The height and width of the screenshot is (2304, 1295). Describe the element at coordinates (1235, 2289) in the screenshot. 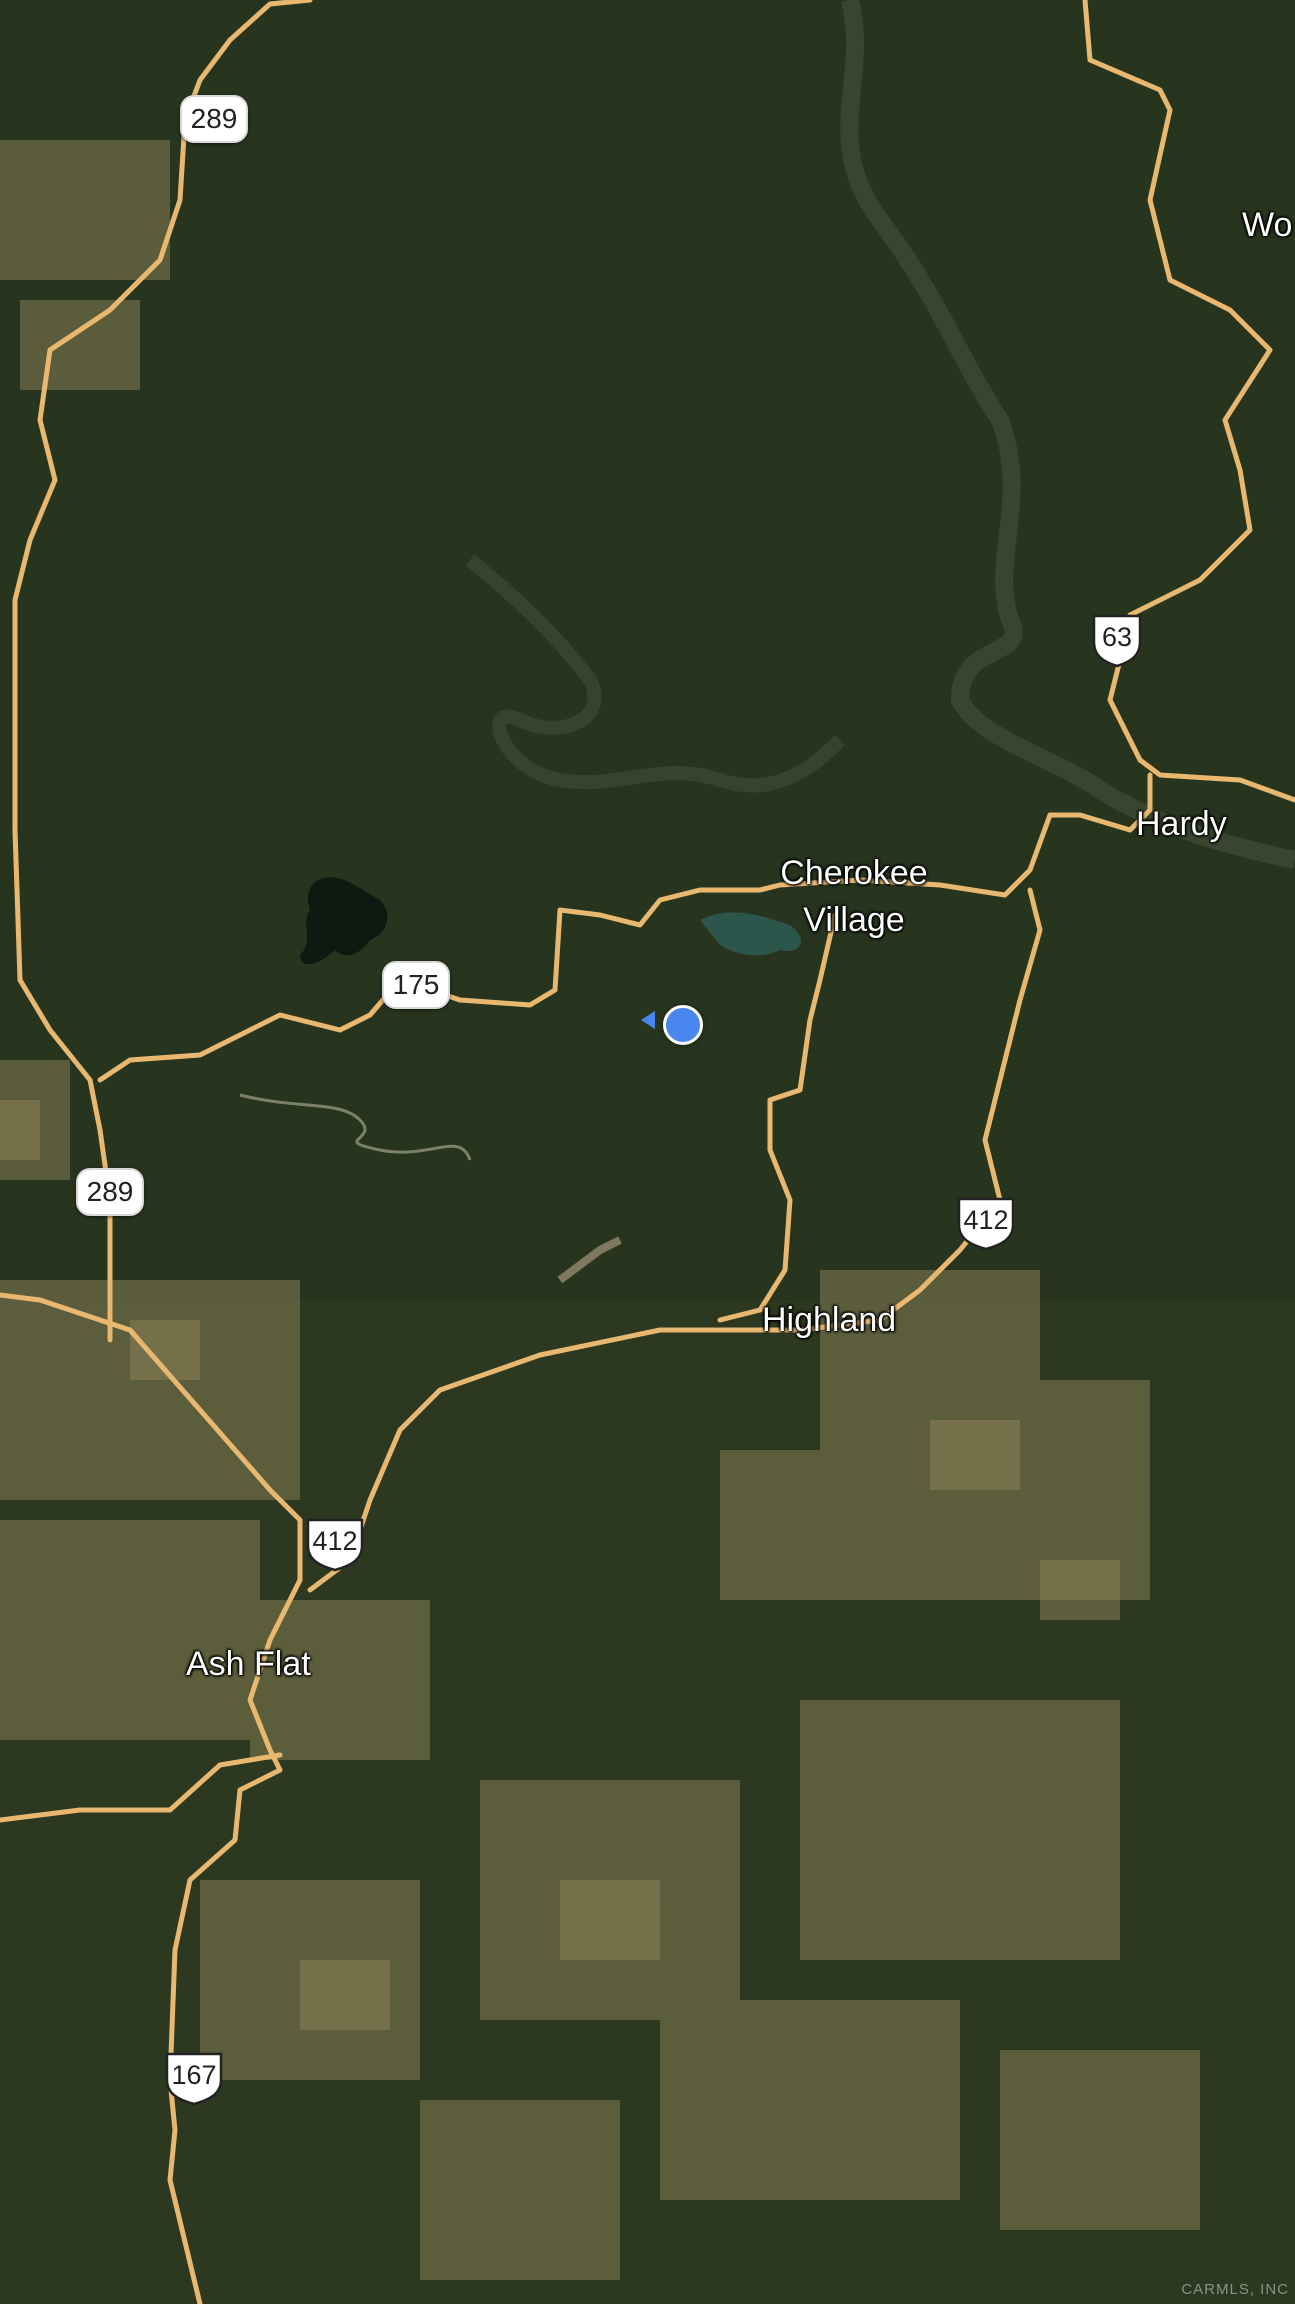

I see `attribution-watermark: CARMLS, INC` at that location.